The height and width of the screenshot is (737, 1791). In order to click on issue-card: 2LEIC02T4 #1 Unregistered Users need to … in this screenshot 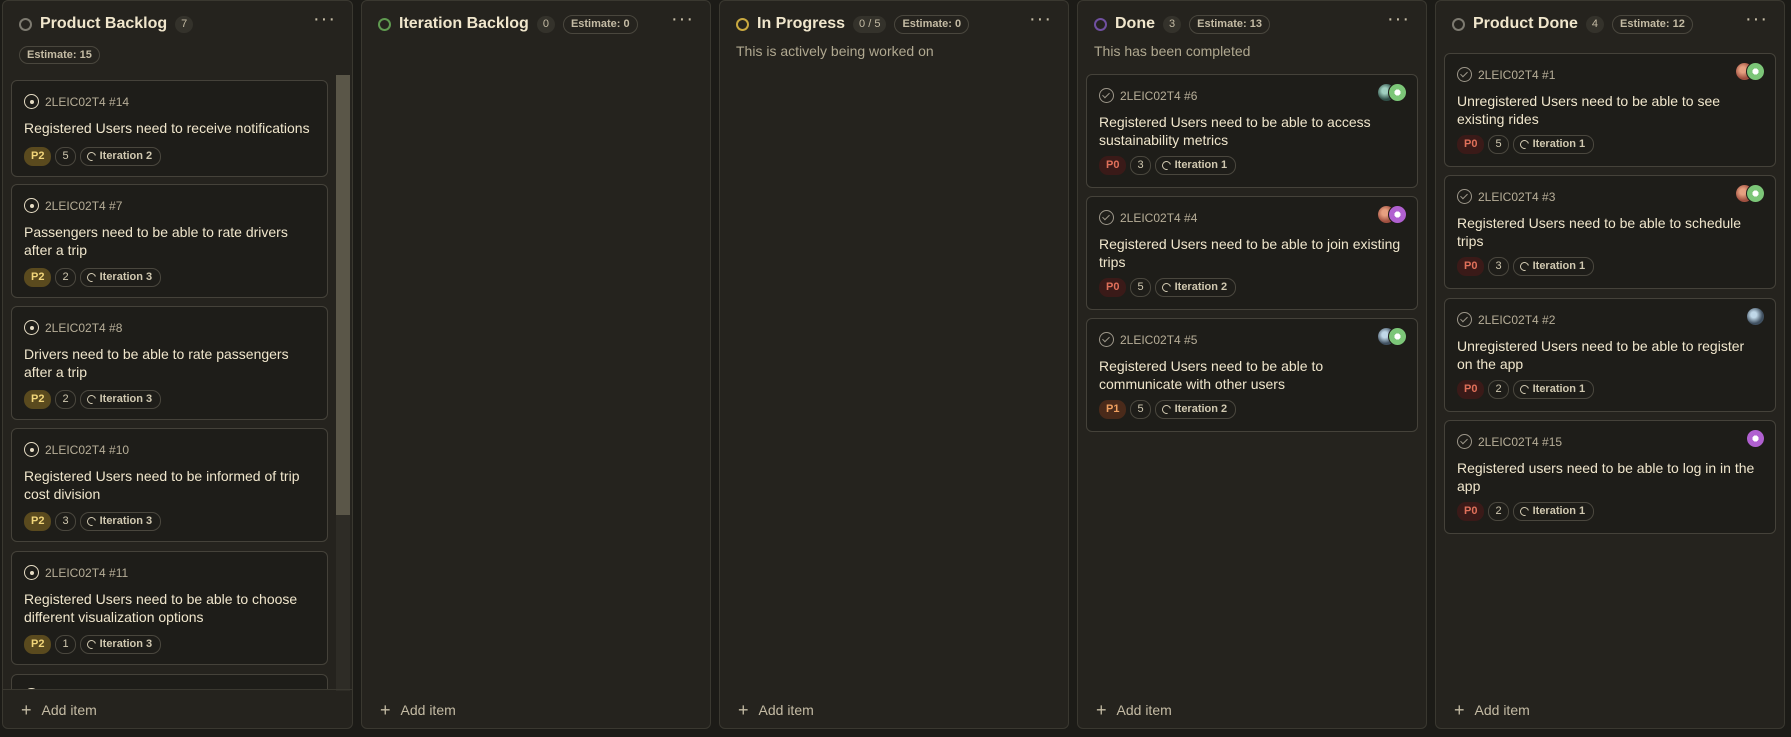, I will do `click(1610, 110)`.